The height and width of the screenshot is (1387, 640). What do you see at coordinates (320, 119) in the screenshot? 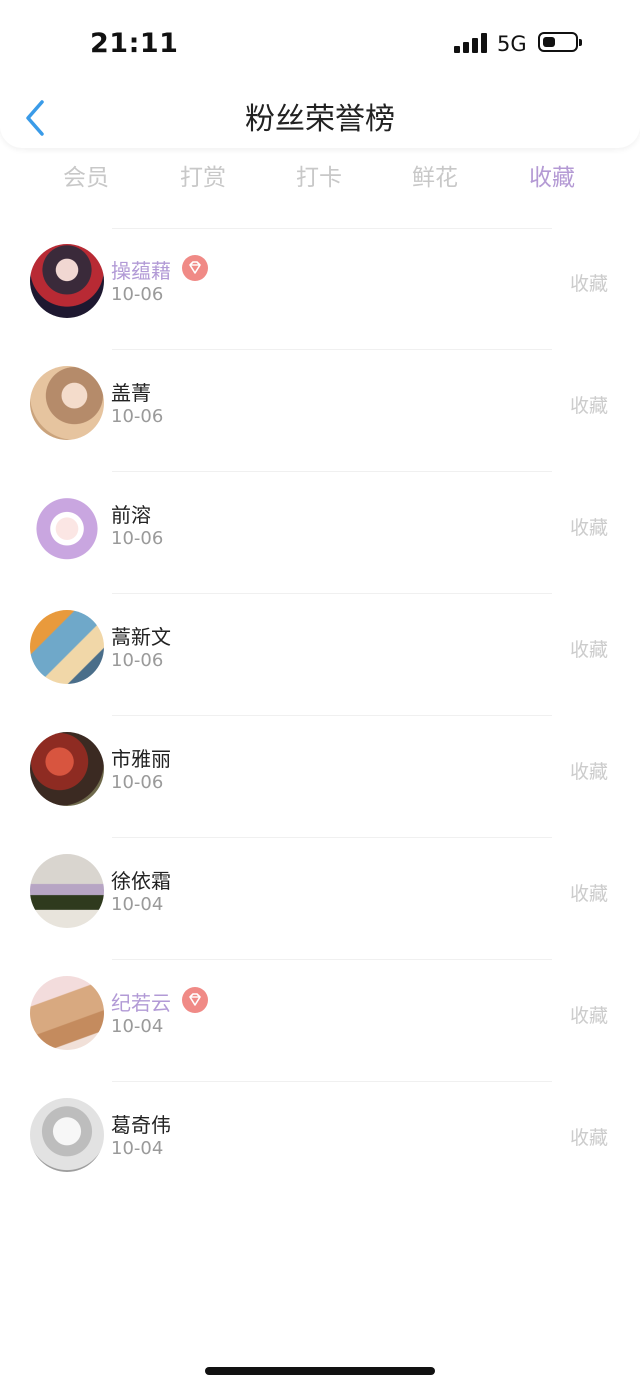
I see `page-title: 粉丝荣誉榜` at bounding box center [320, 119].